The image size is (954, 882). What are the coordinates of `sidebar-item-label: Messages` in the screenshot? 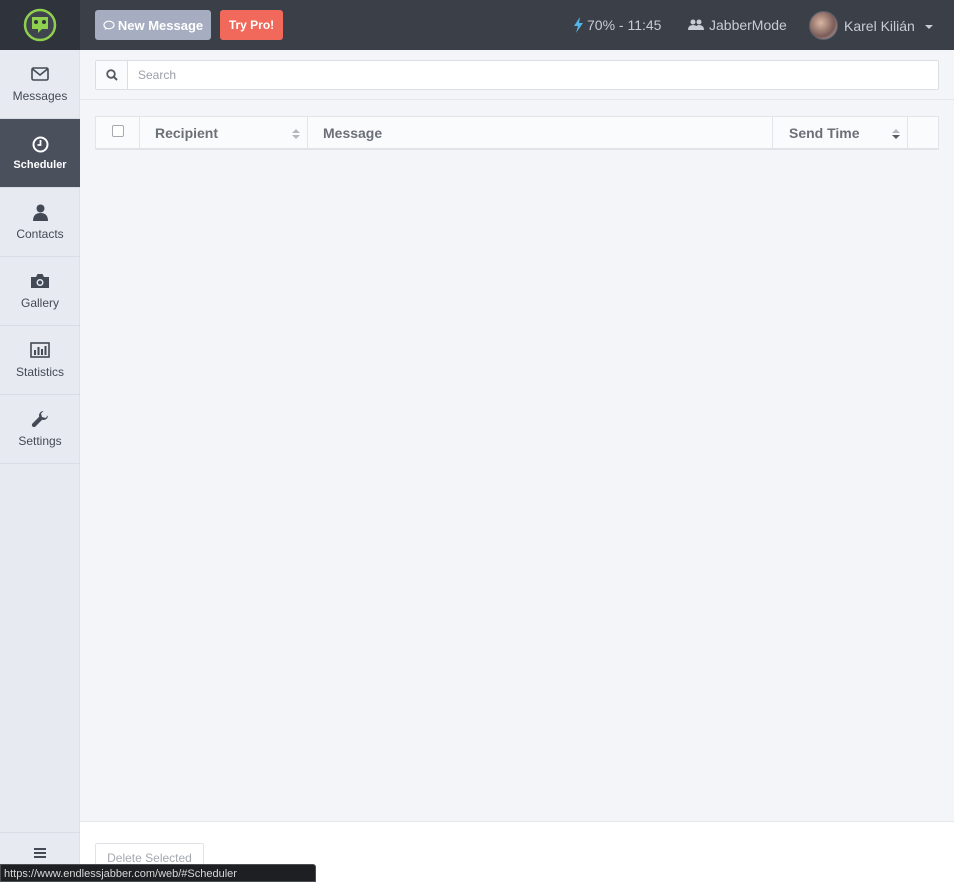 It's located at (40, 96).